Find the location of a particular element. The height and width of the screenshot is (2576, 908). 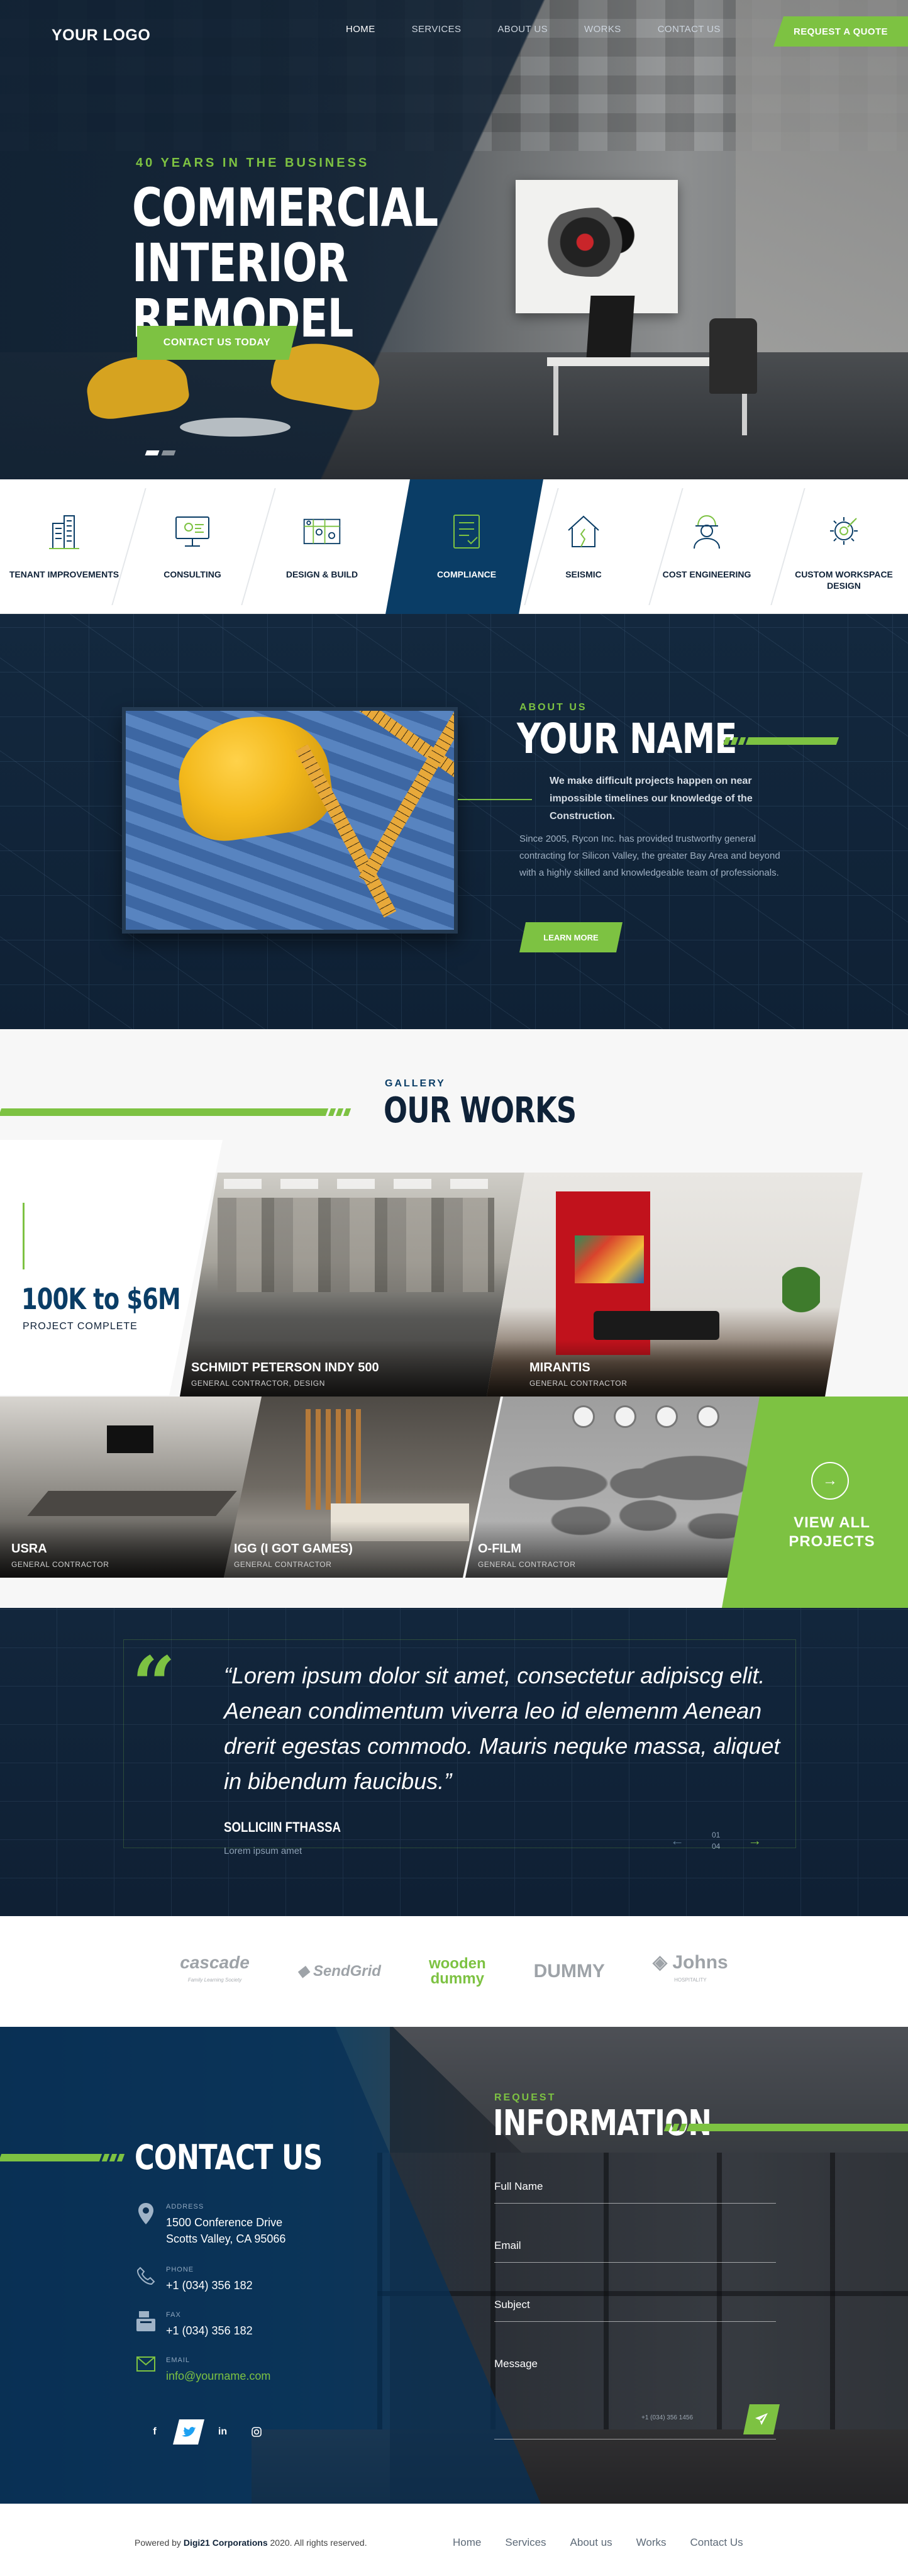

testimonial-pager: 01 04 is located at coordinates (716, 1840).